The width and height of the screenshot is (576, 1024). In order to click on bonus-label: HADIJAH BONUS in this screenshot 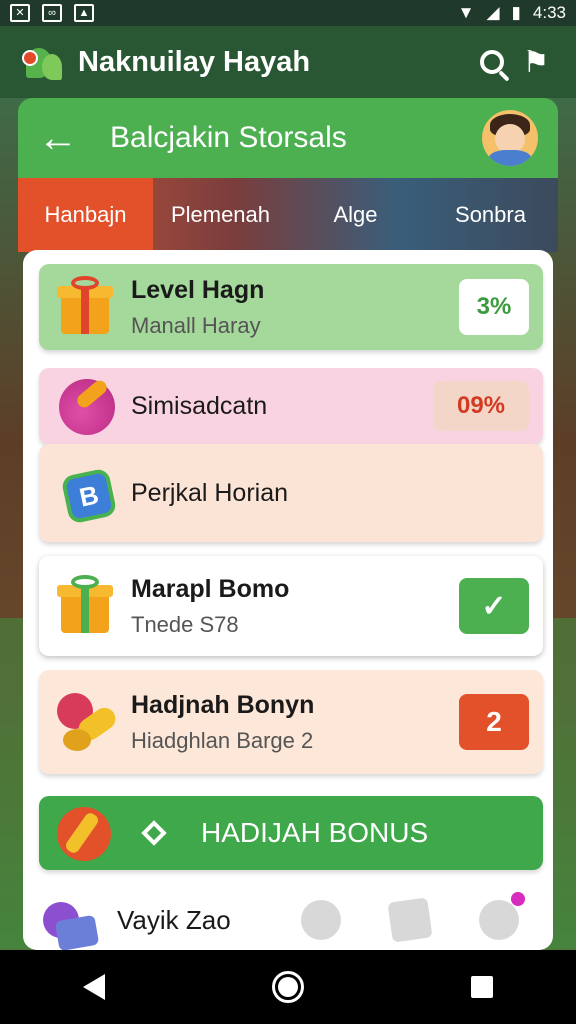, I will do `click(315, 832)`.